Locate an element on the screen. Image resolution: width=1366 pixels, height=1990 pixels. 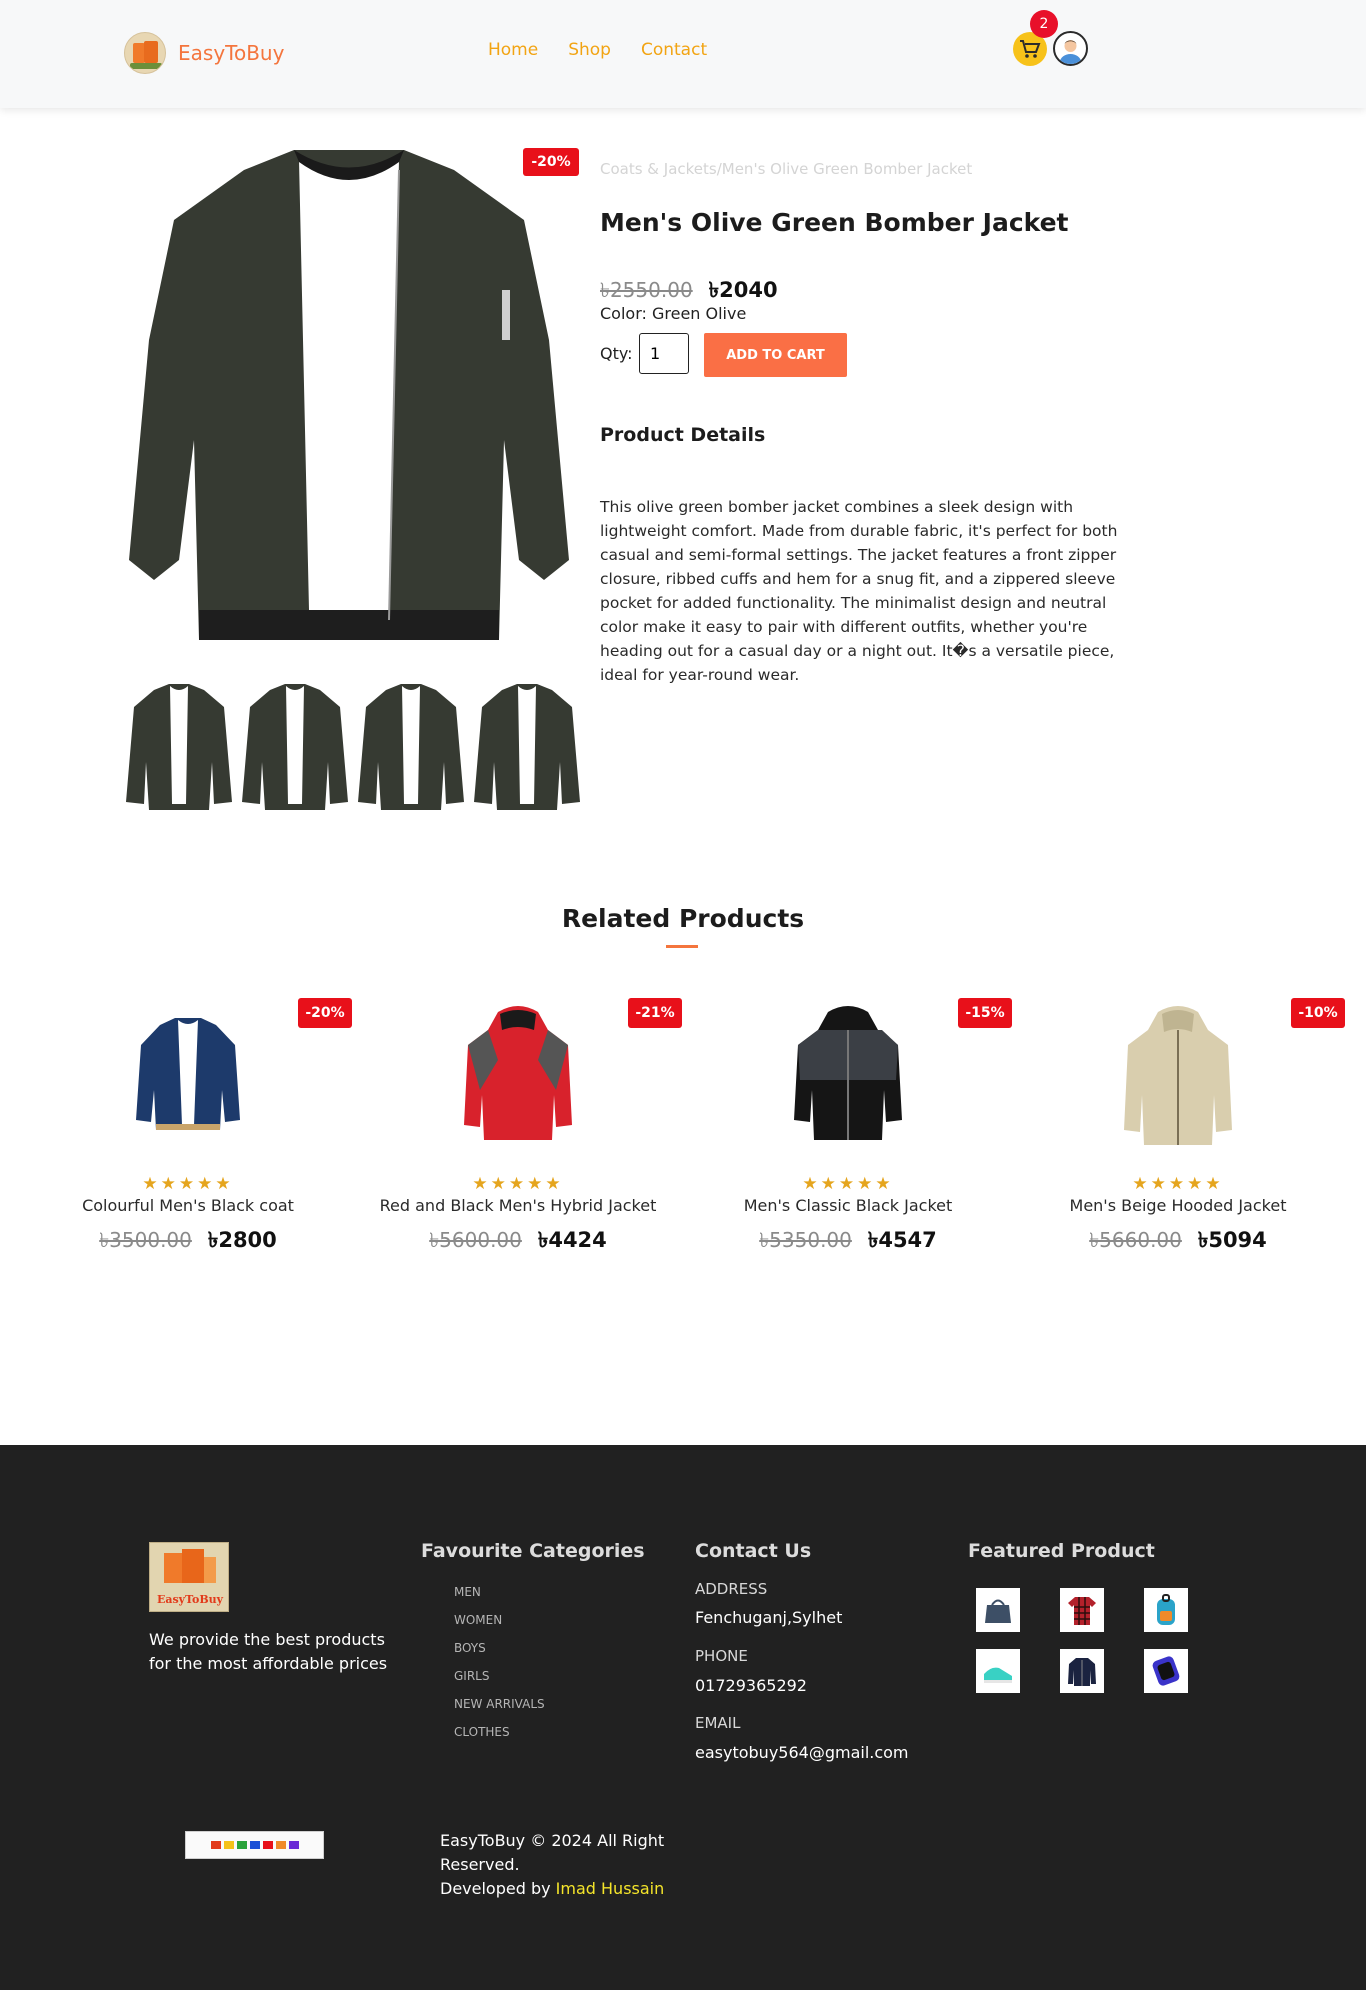
featured-product-backpack is located at coordinates (1166, 1610).